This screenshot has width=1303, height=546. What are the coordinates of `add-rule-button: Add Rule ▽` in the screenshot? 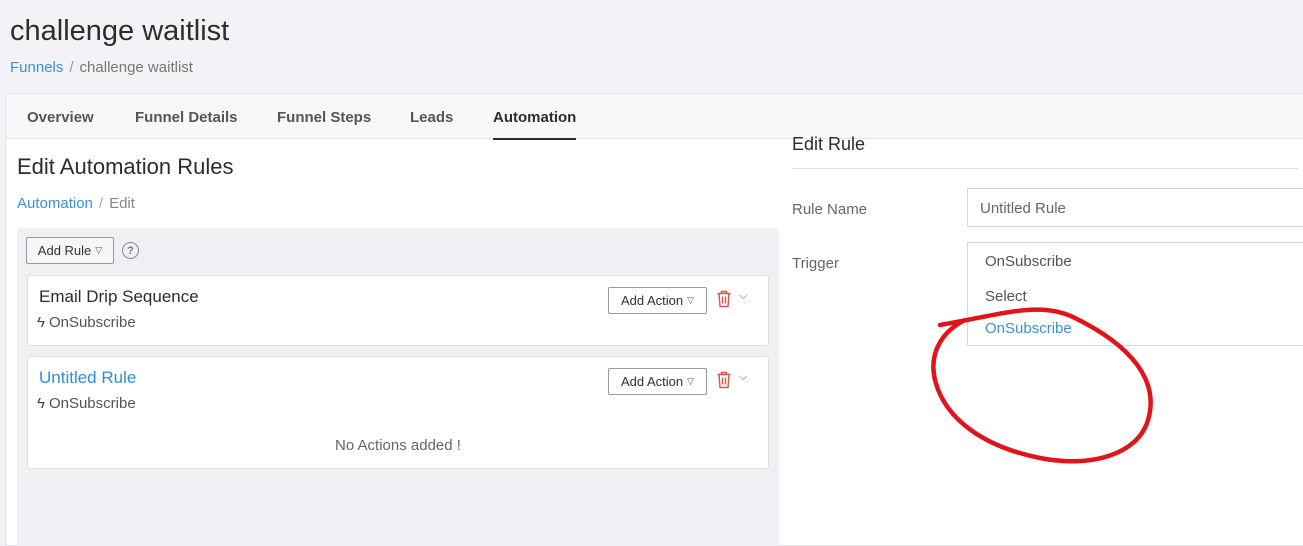 It's located at (70, 250).